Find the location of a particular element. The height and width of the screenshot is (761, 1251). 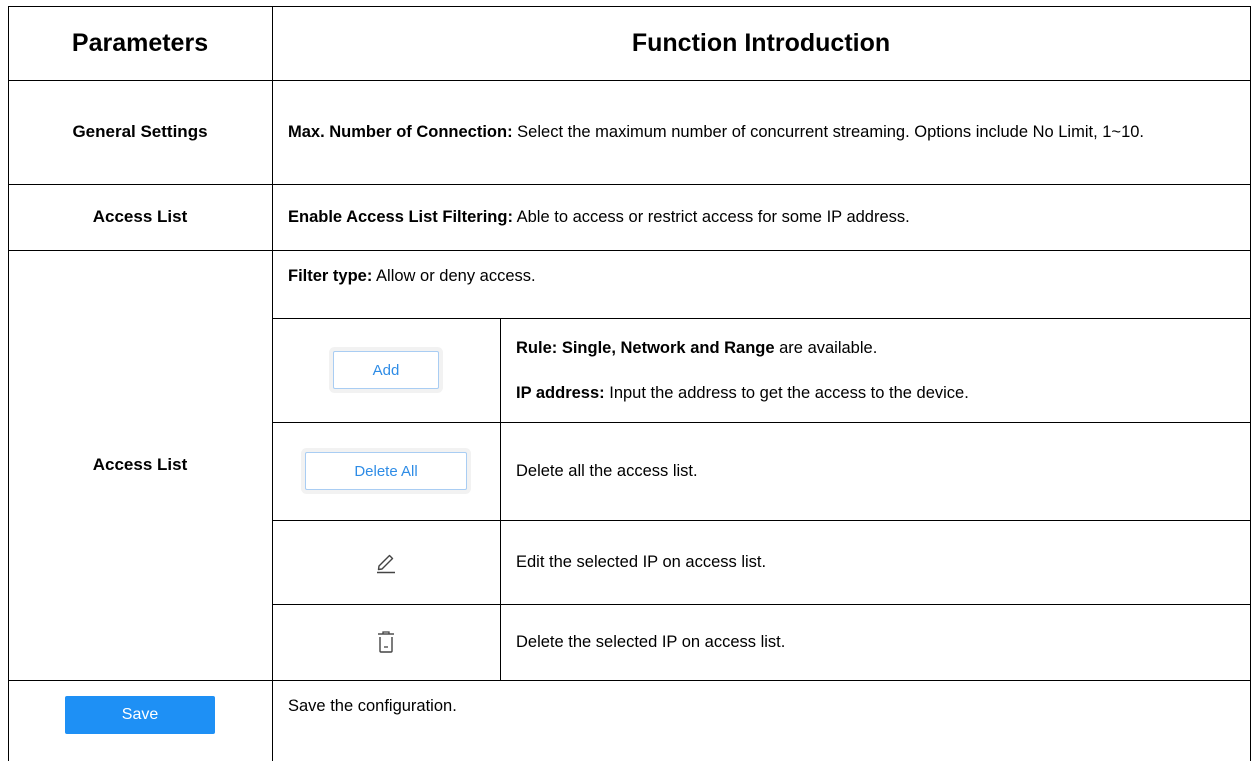

trash-icon-cell is located at coordinates (386, 642).